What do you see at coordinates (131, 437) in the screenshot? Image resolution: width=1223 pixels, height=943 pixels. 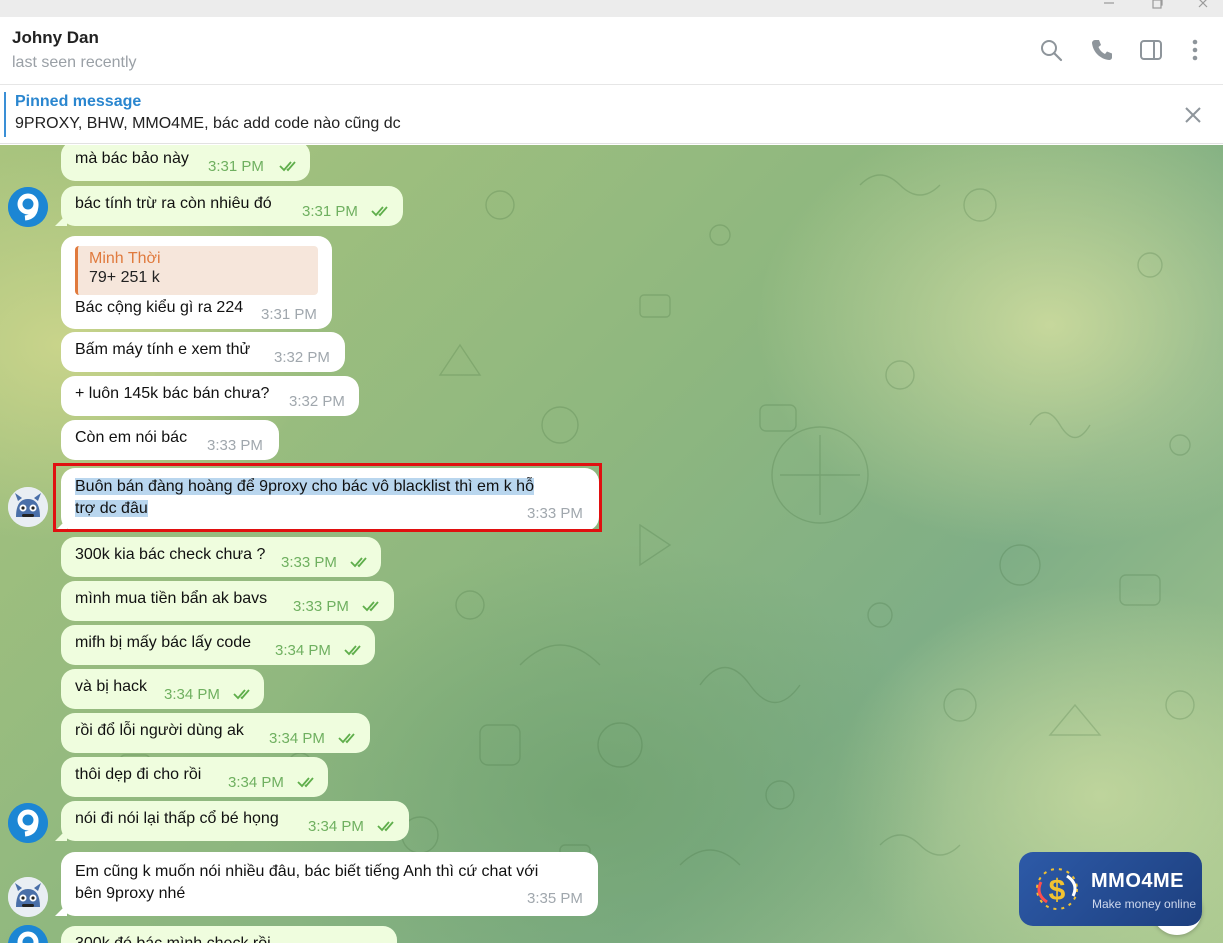 I see `message-text: Còn em nói bác` at bounding box center [131, 437].